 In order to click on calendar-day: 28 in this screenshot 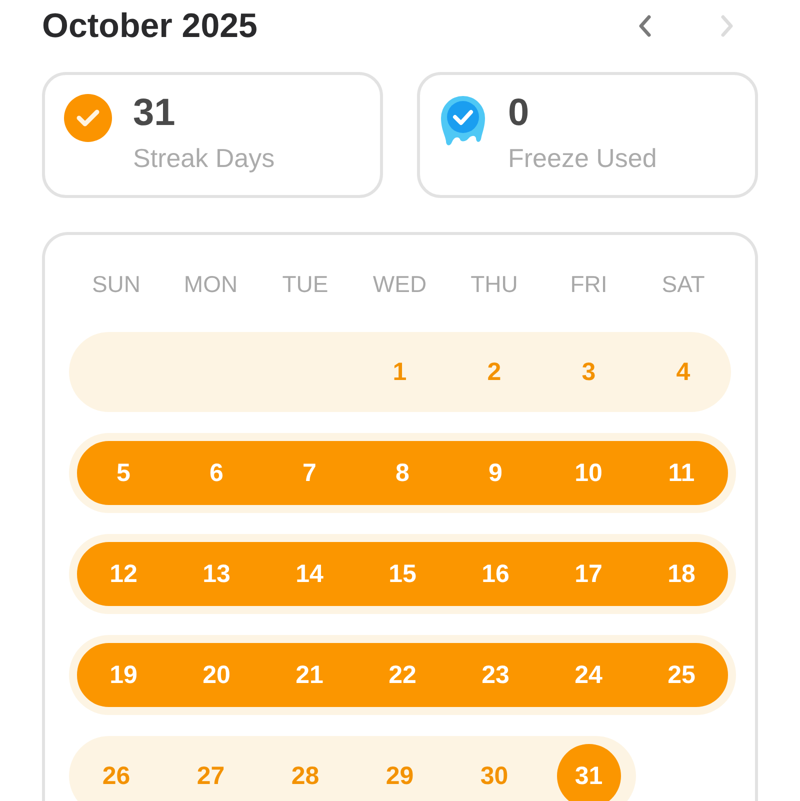, I will do `click(305, 776)`.